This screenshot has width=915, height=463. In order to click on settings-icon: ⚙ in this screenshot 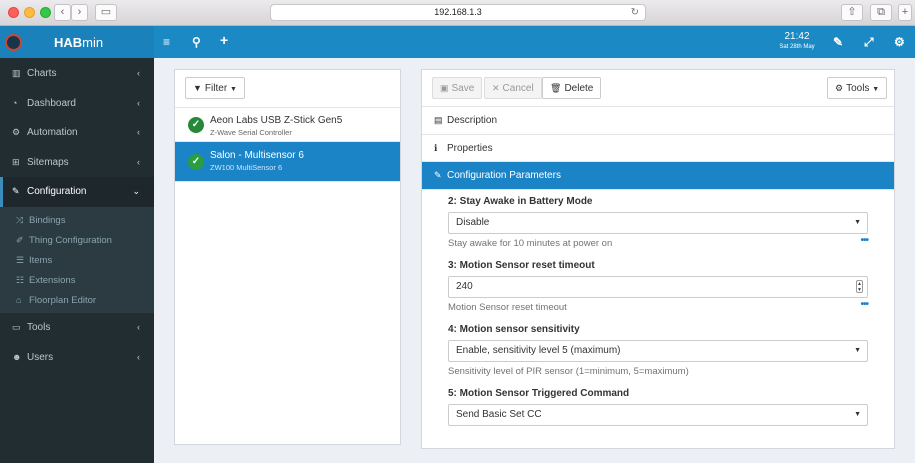, I will do `click(899, 42)`.